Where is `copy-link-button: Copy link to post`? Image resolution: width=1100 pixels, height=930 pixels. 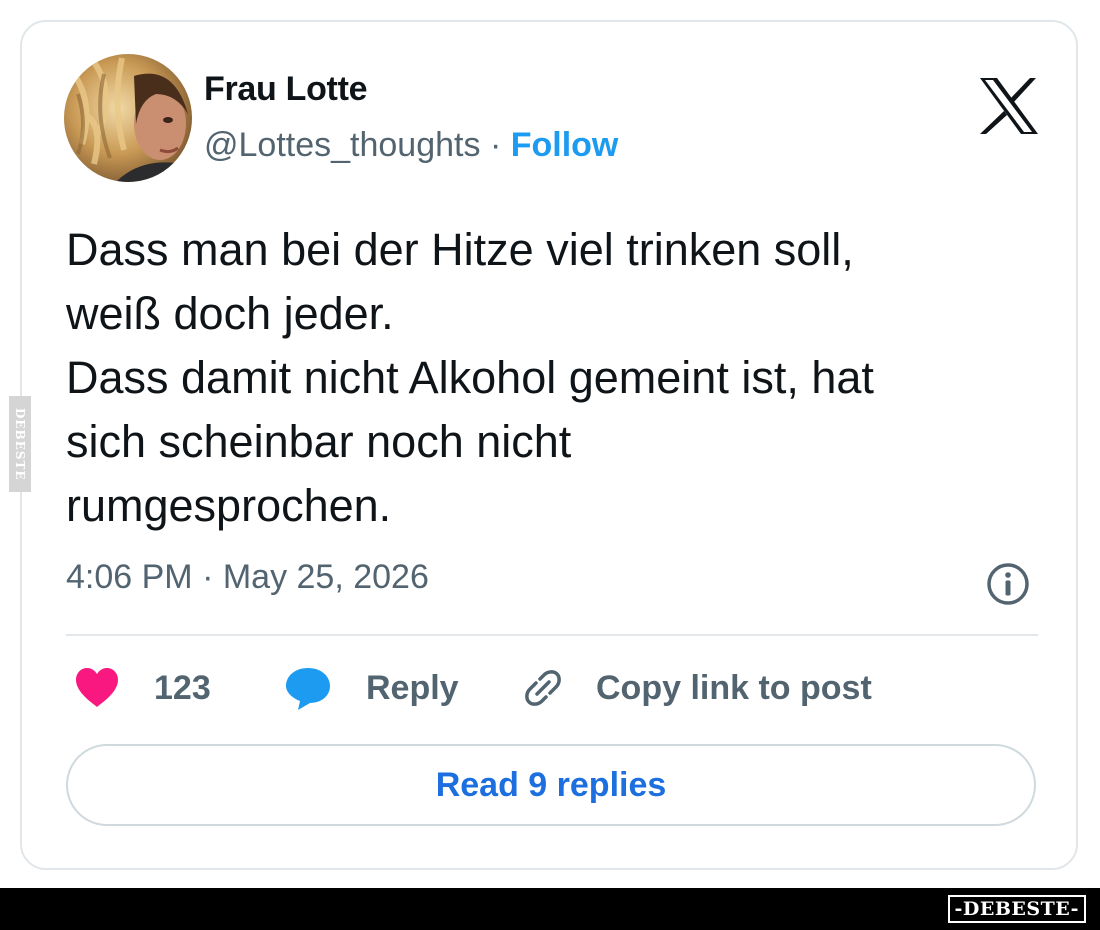
copy-link-button: Copy link to post is located at coordinates (696, 688).